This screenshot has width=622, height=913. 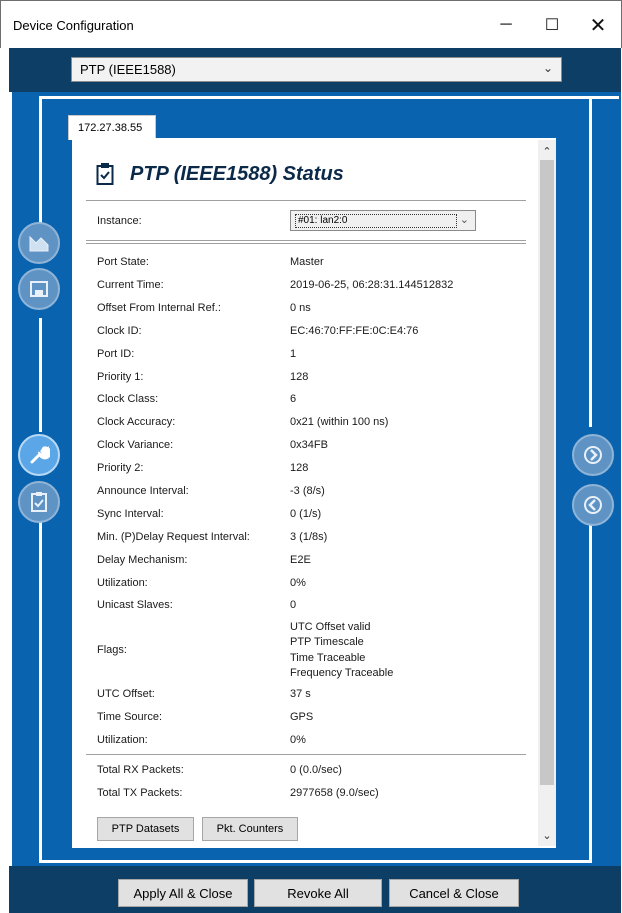 I want to click on status-row-value: 3 (1/8s), so click(x=309, y=537).